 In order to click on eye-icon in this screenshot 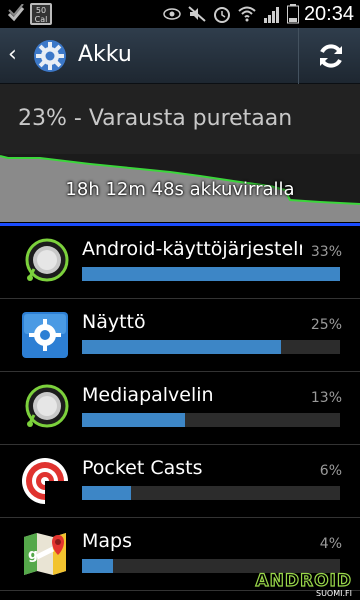, I will do `click(172, 14)`.